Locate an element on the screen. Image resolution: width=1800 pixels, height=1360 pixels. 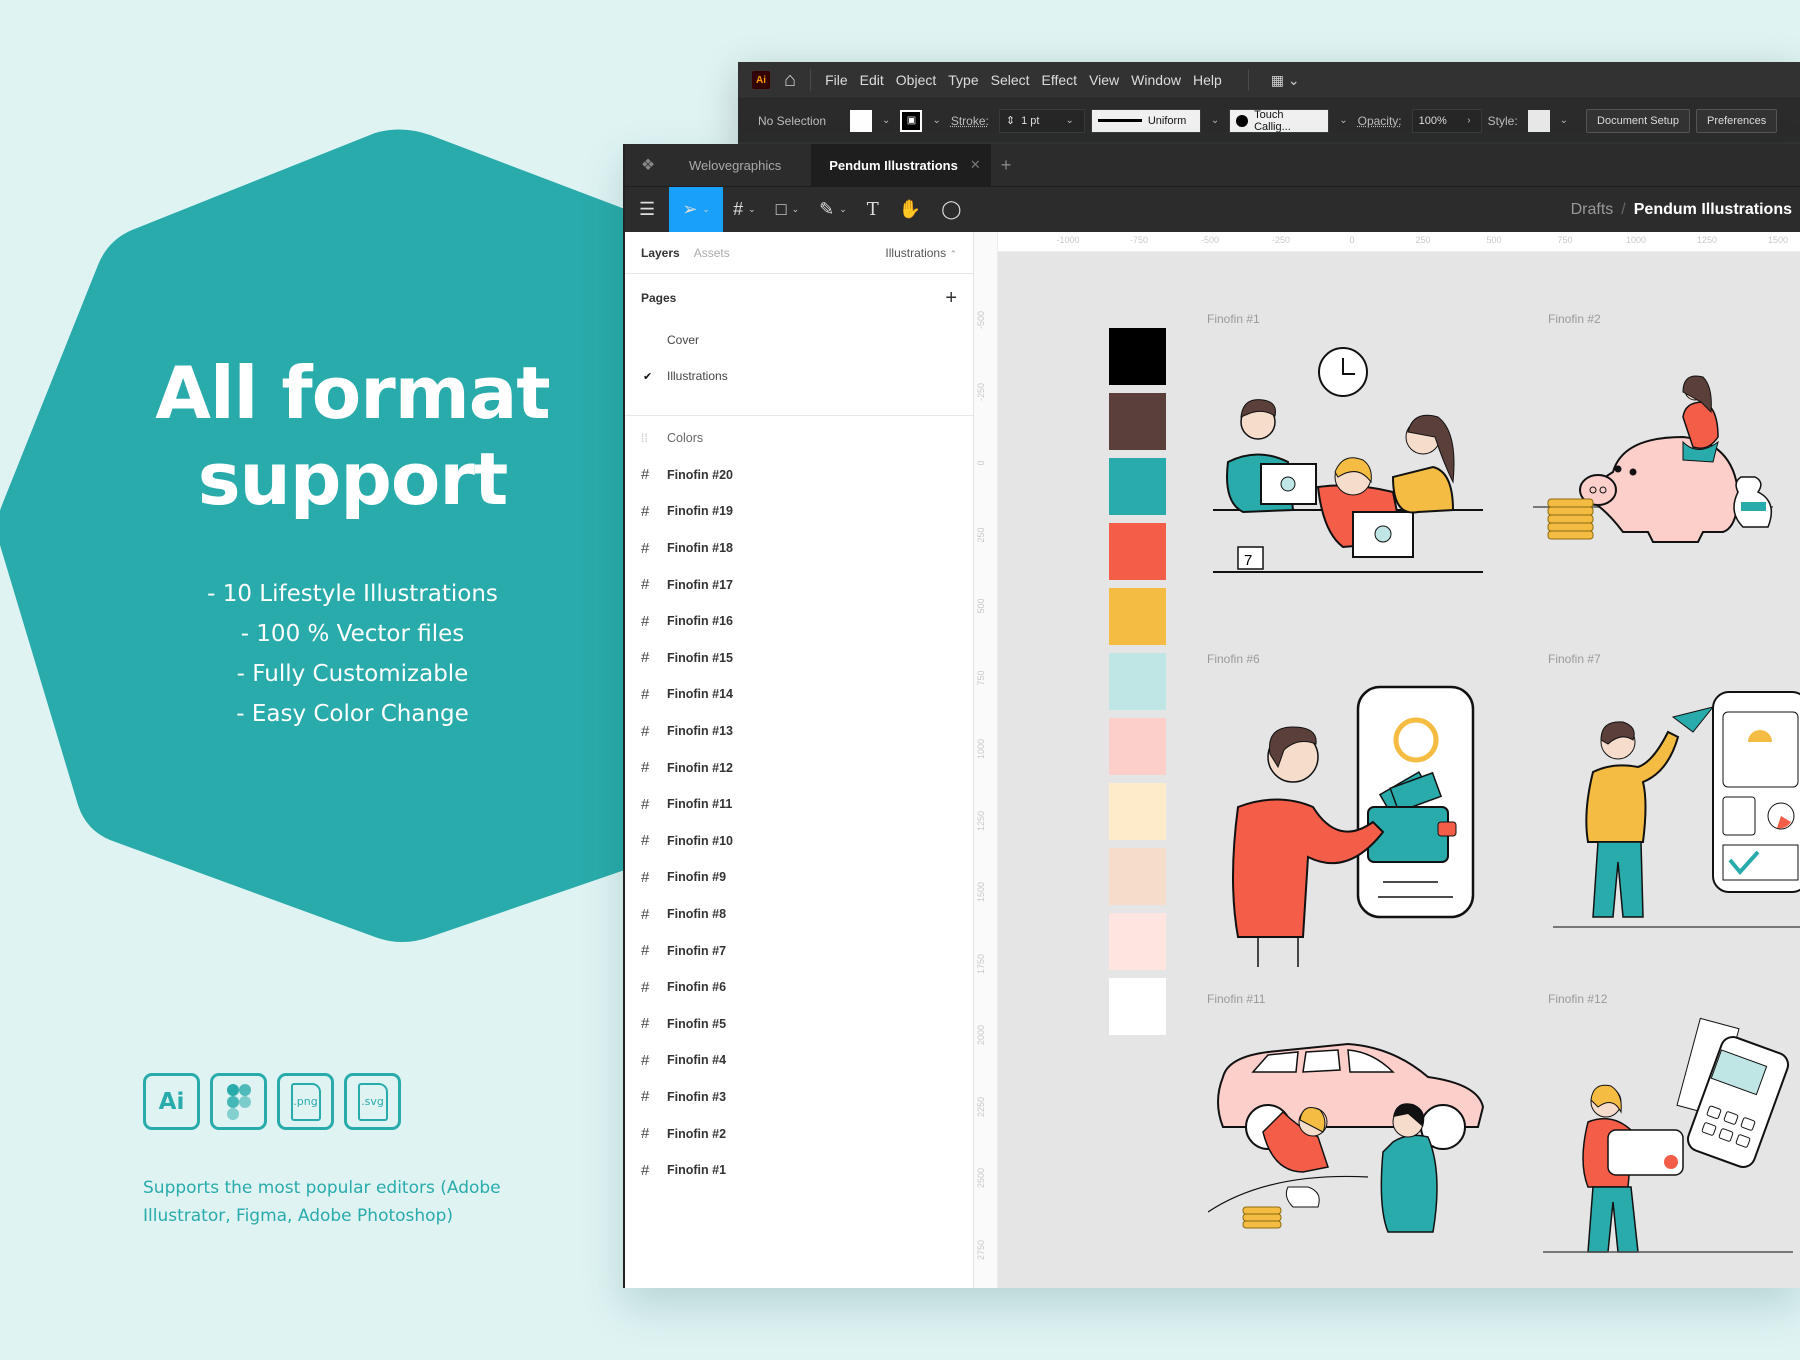
menu-help: Help is located at coordinates (1207, 80).